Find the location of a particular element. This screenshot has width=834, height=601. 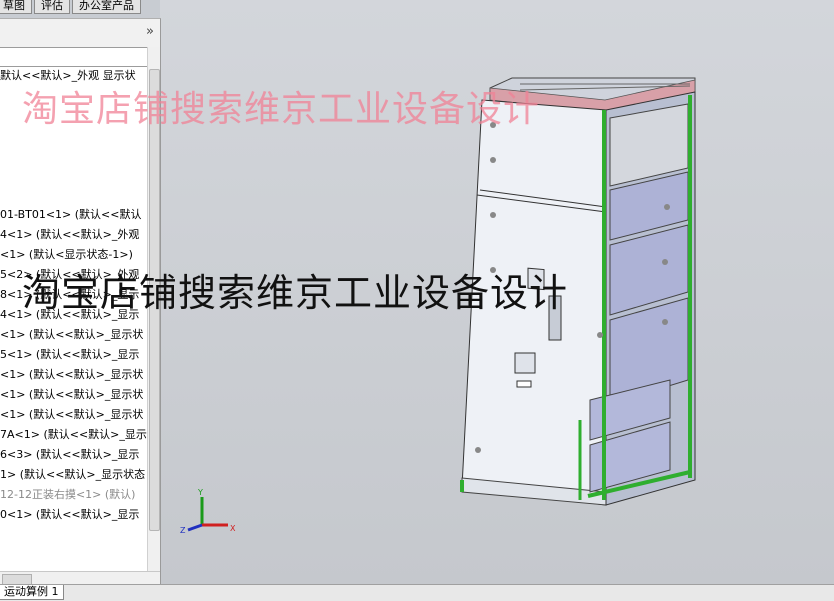

tree-item: 0<1> (默认<<默认>_显示 is located at coordinates (69, 515).